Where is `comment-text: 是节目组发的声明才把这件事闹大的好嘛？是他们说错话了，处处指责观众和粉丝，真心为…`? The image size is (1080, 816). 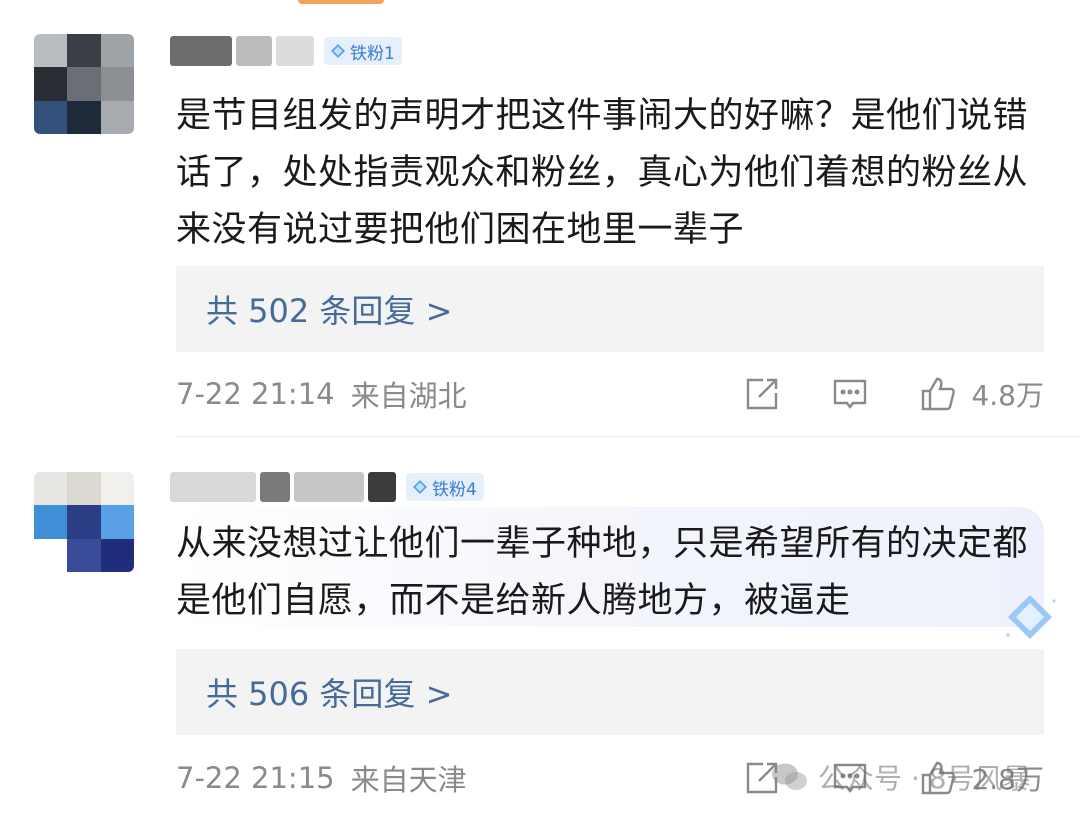
comment-text: 是节目组发的声明才把这件事闹大的好嘛？是他们说错话了，处处指责观众和粉丝，真心为… is located at coordinates (602, 173).